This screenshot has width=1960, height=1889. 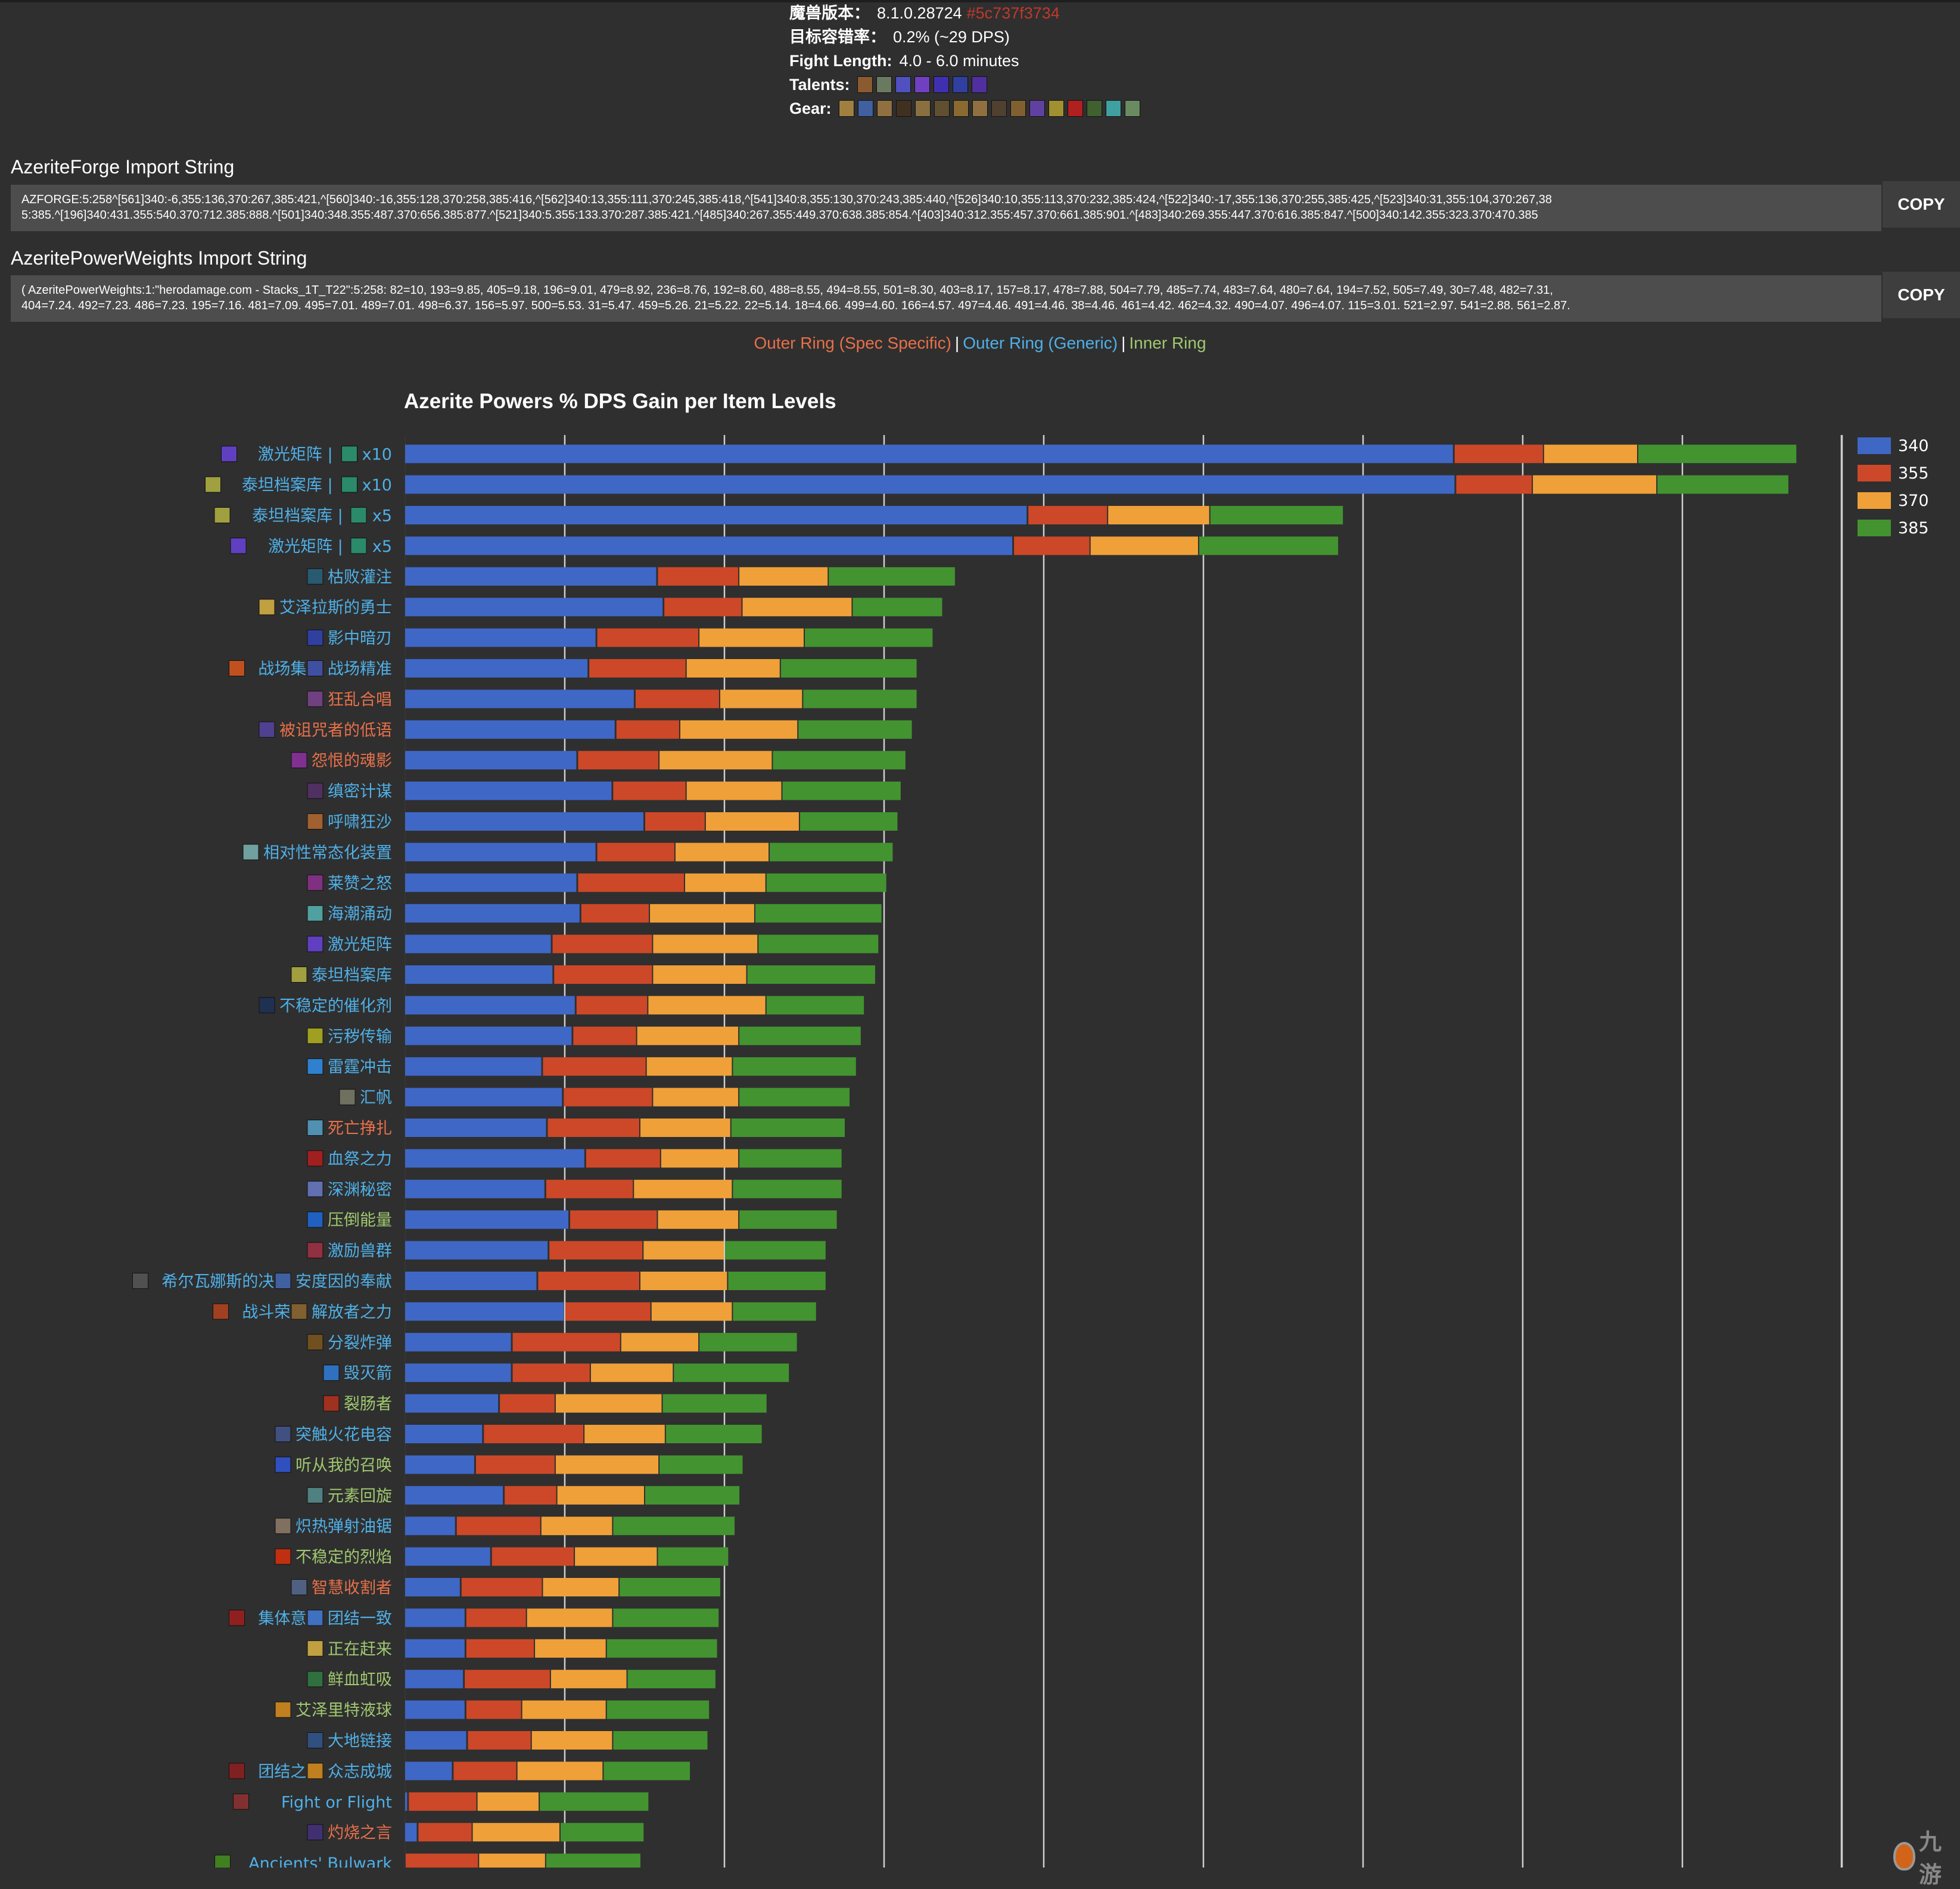 What do you see at coordinates (1013, 13) in the screenshot?
I see `version-hash-link: #5c737f3734` at bounding box center [1013, 13].